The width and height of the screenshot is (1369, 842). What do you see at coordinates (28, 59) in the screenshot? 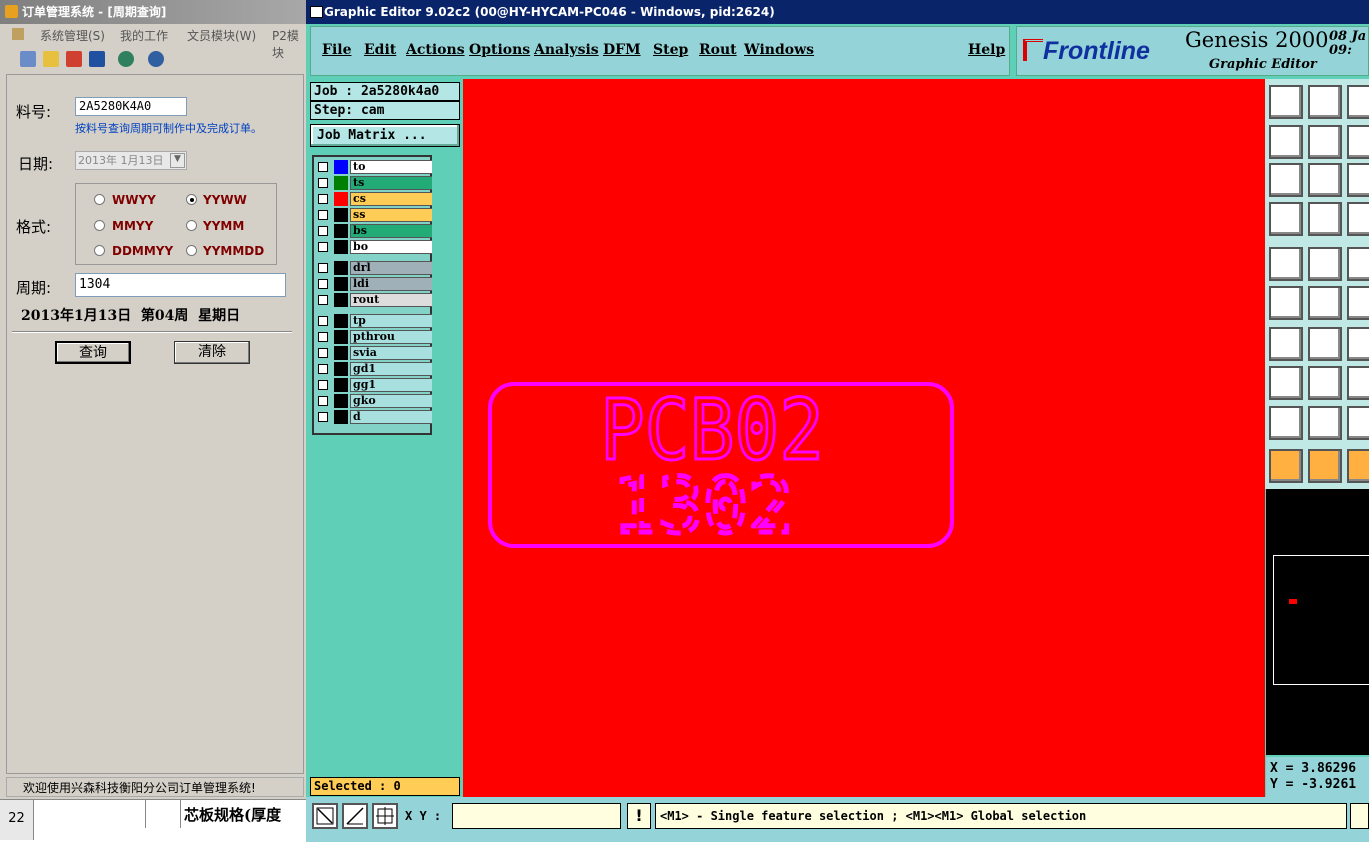
I see `calendar-icon` at bounding box center [28, 59].